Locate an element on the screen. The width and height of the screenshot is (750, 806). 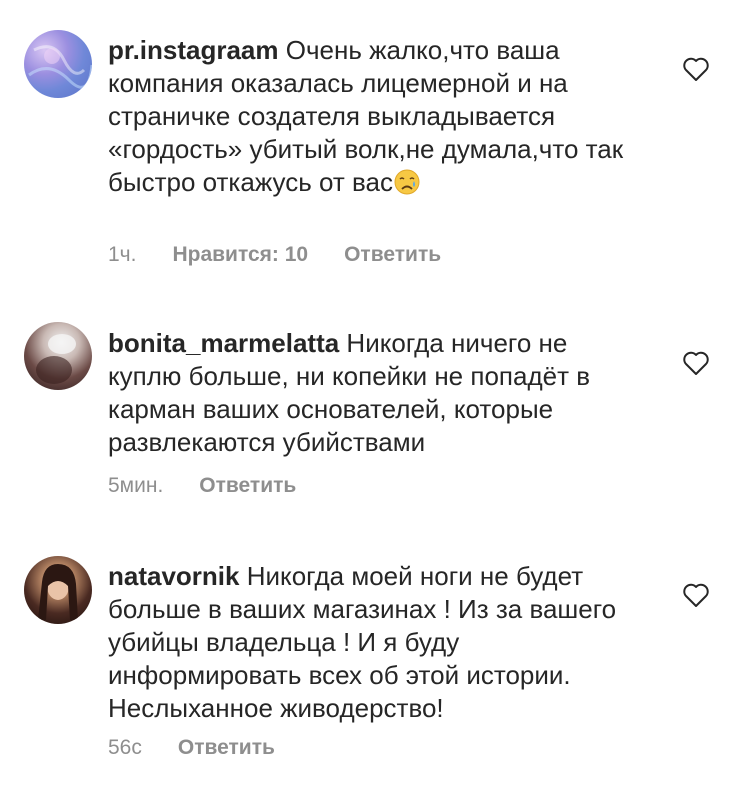
likes-count: Нравится: 10 is located at coordinates (240, 255).